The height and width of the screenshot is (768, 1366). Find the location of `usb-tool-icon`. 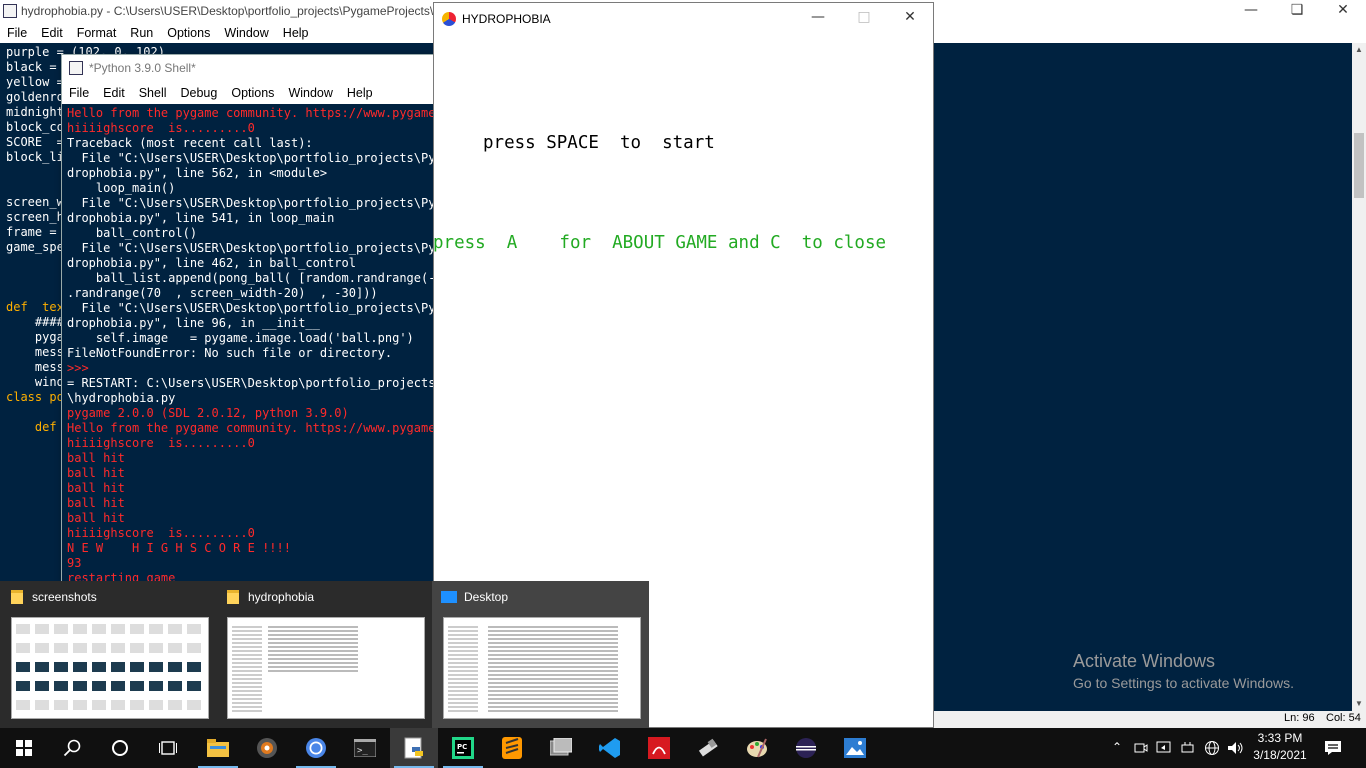

usb-tool-icon is located at coordinates (708, 748).